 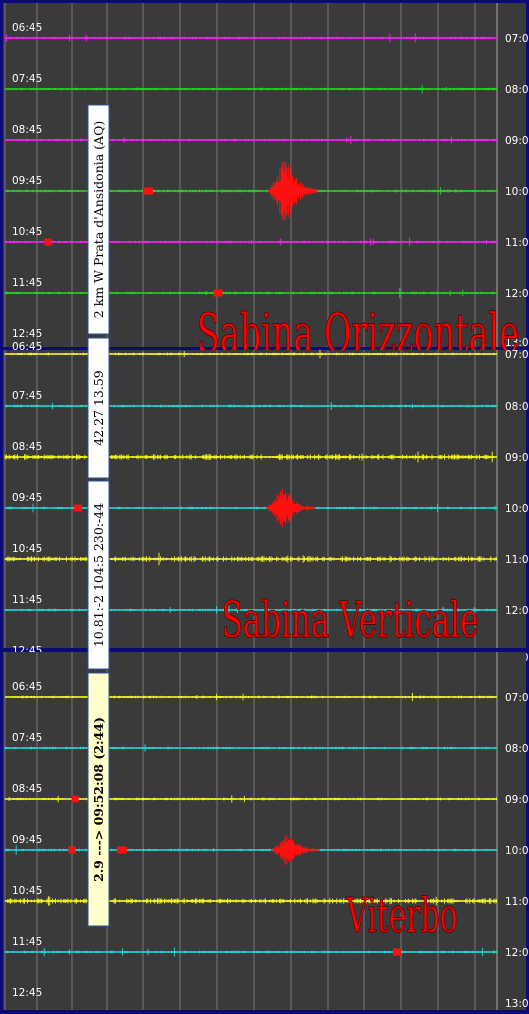 I want to click on event-info-params: 10.81:-2 104:5 230:-44, so click(x=98, y=575).